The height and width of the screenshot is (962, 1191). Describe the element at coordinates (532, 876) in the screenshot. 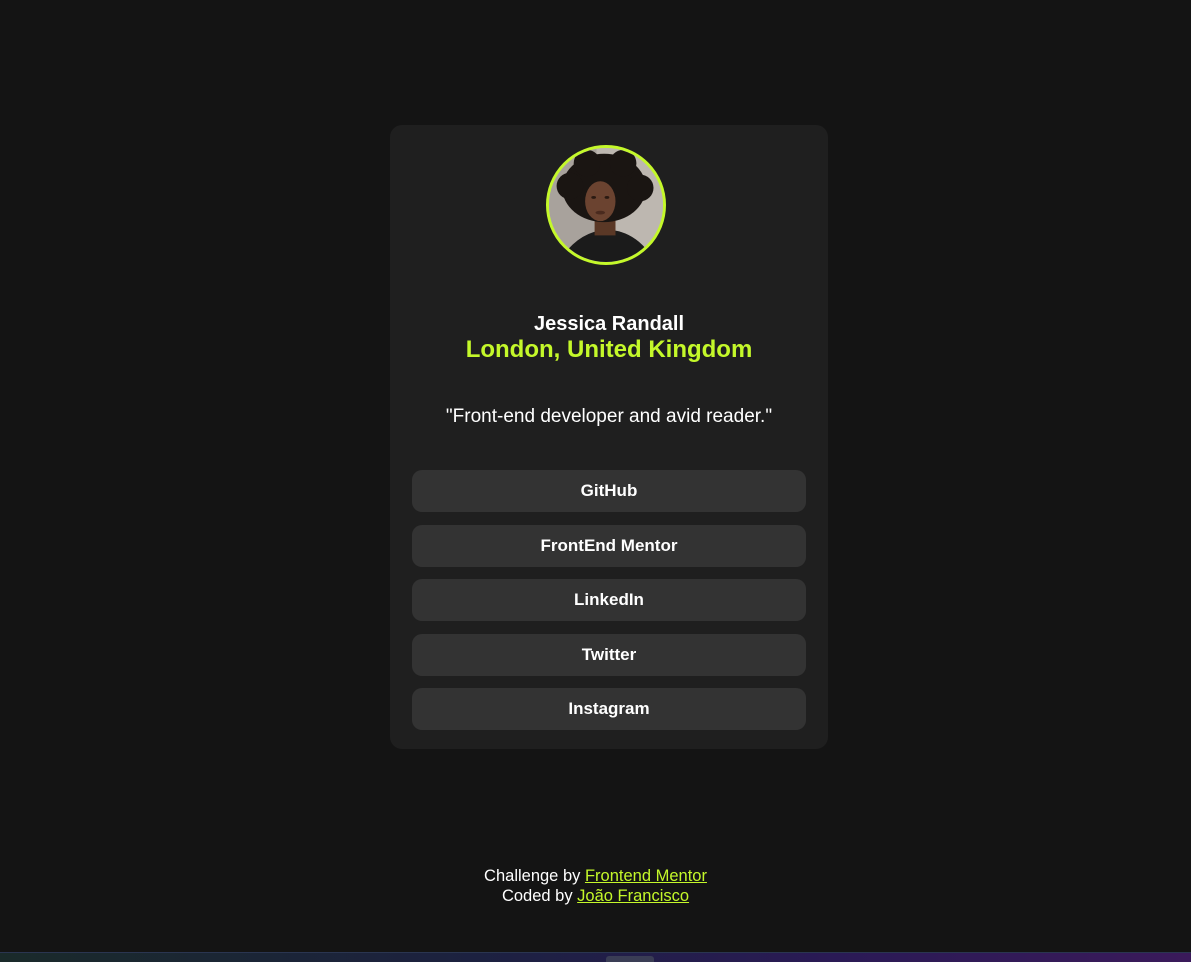

I see `challenge-prefix: Challenge by` at that location.